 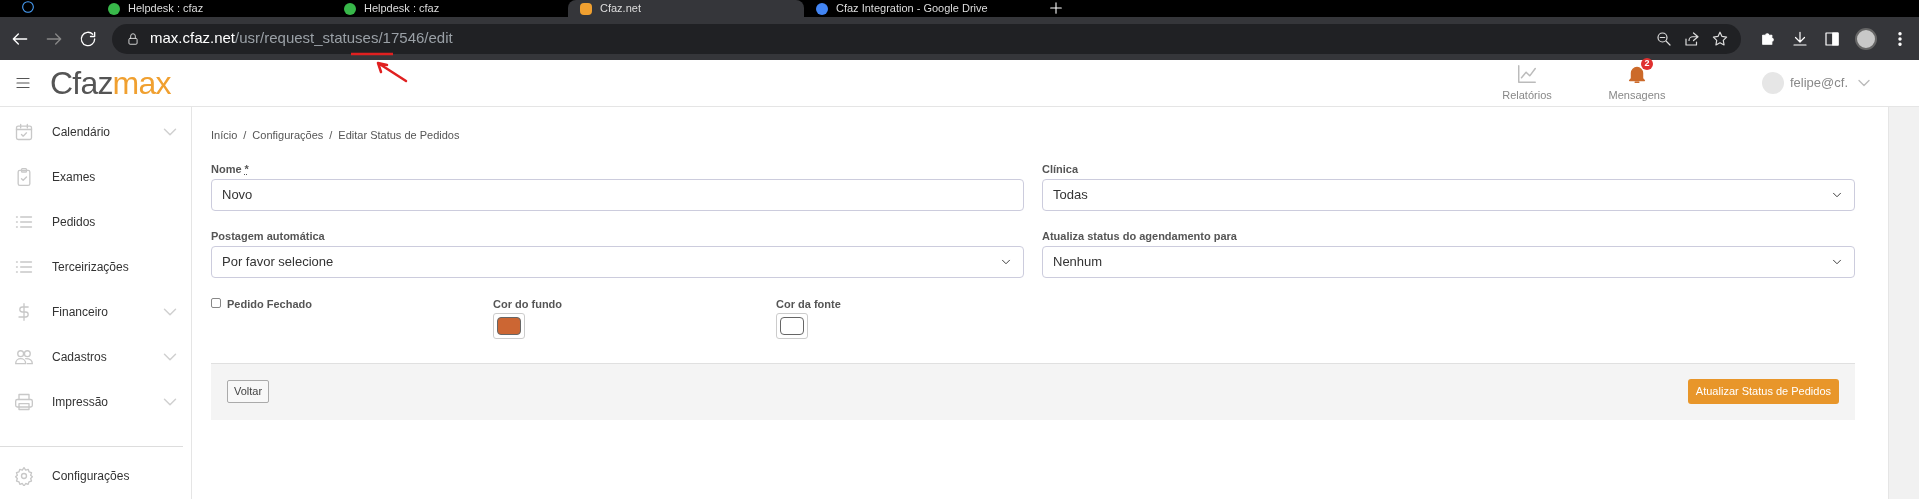 I want to click on settings-icon, so click(x=24, y=475).